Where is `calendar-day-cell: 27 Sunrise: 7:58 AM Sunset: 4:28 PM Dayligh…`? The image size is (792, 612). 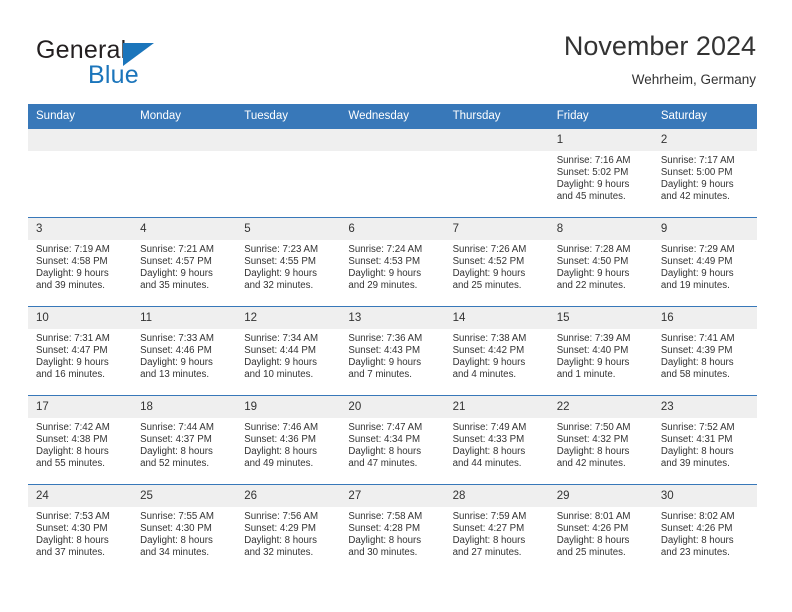 calendar-day-cell: 27 Sunrise: 7:58 AM Sunset: 4:28 PM Dayligh… is located at coordinates (392, 528).